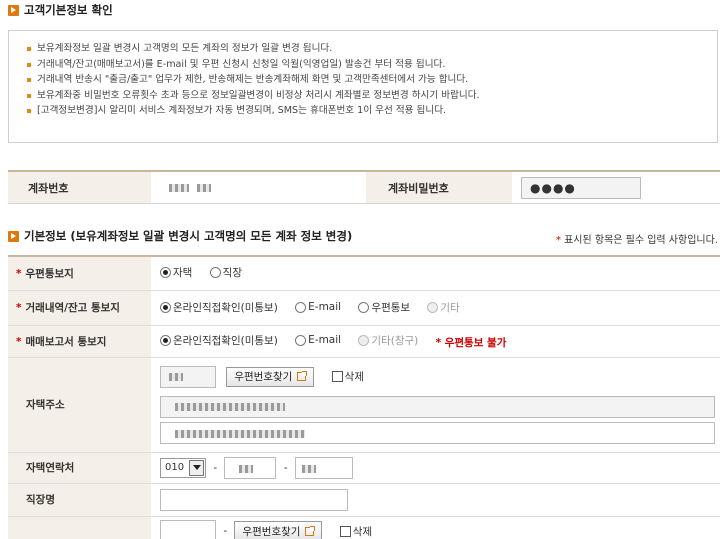 The image size is (720, 539). Describe the element at coordinates (418, 188) in the screenshot. I see `account-password-label-text: 계좌비밀번호` at that location.